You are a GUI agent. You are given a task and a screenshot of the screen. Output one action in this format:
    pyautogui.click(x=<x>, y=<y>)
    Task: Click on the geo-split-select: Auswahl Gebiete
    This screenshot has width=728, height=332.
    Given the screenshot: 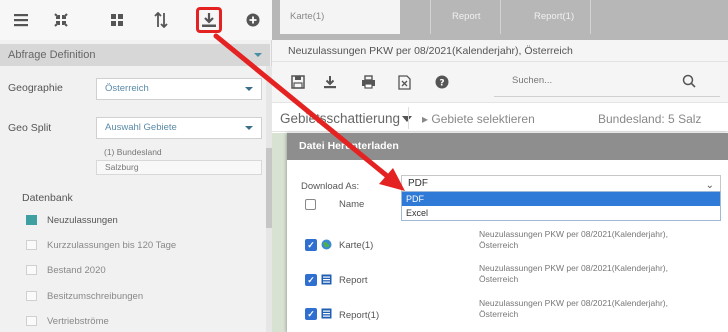 What is the action you would take?
    pyautogui.click(x=179, y=128)
    